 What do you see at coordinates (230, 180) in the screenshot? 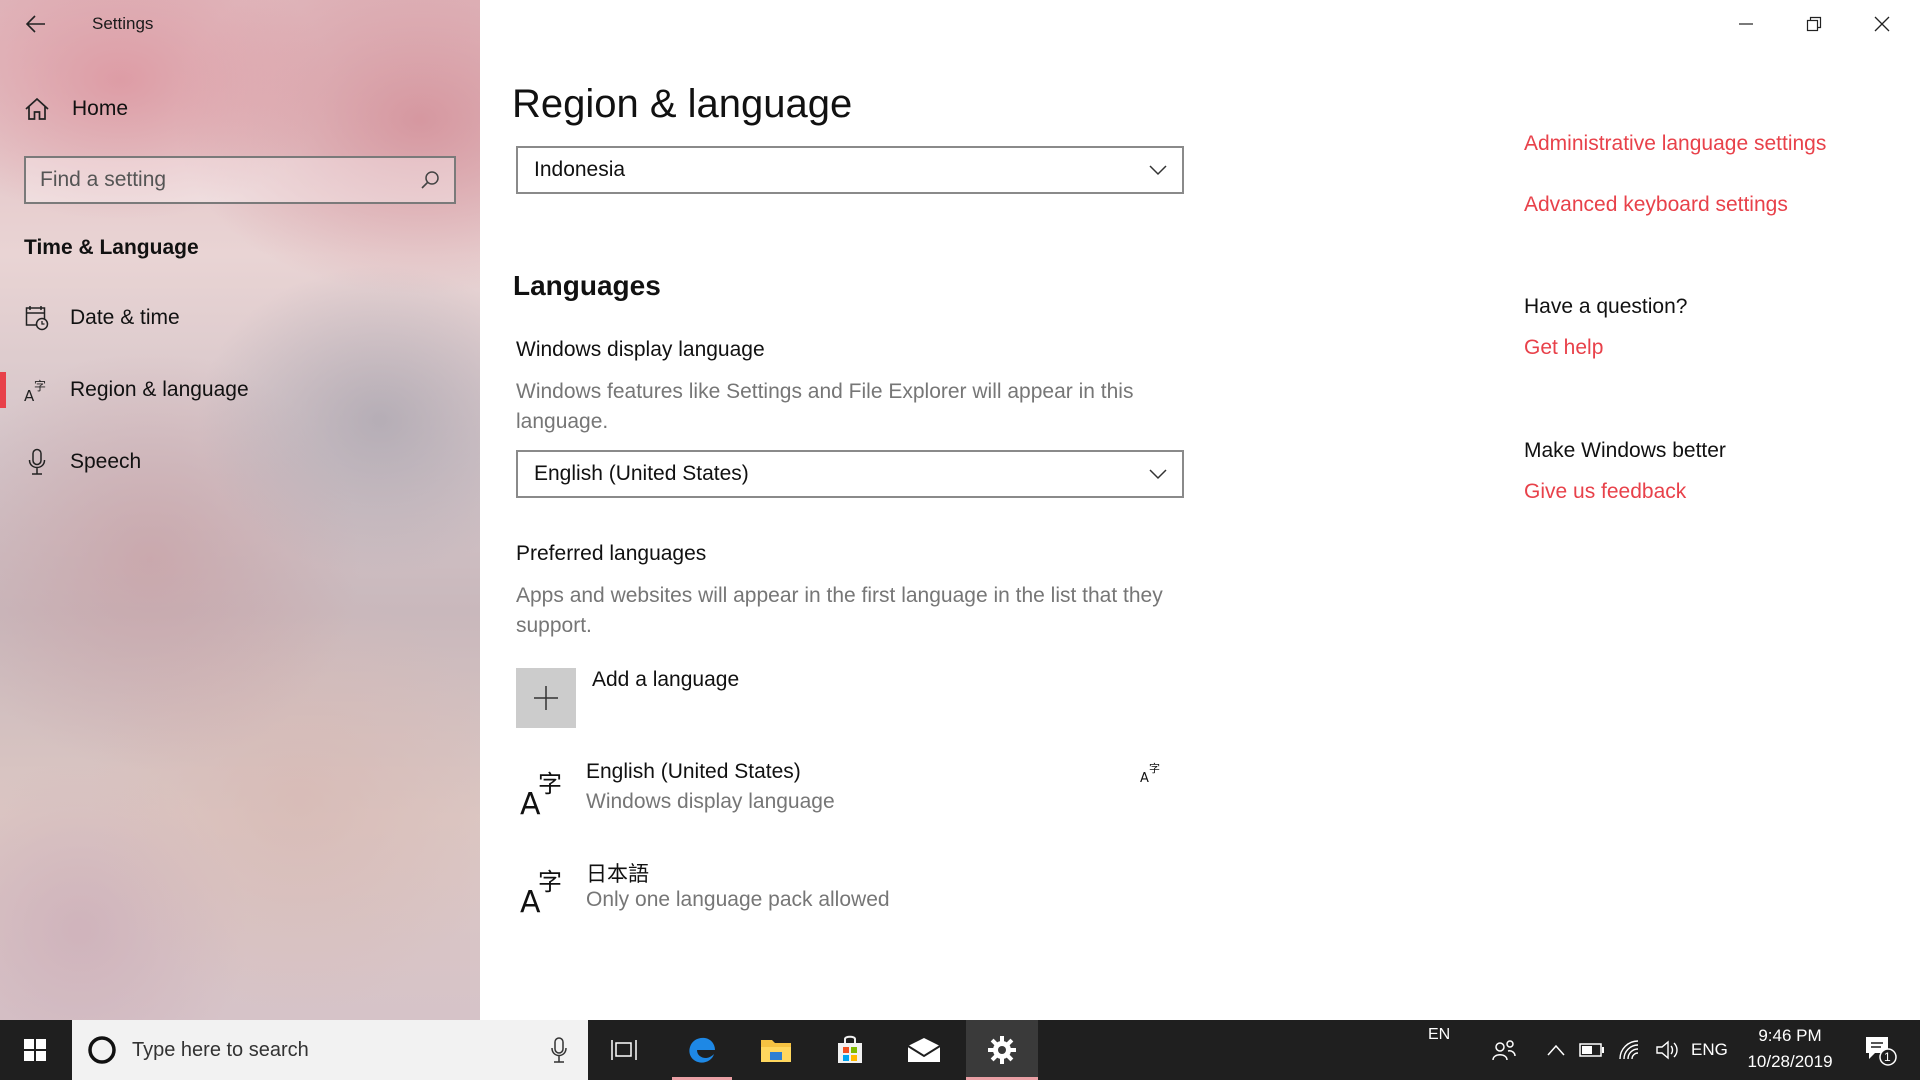
I see `find-setting-input` at bounding box center [230, 180].